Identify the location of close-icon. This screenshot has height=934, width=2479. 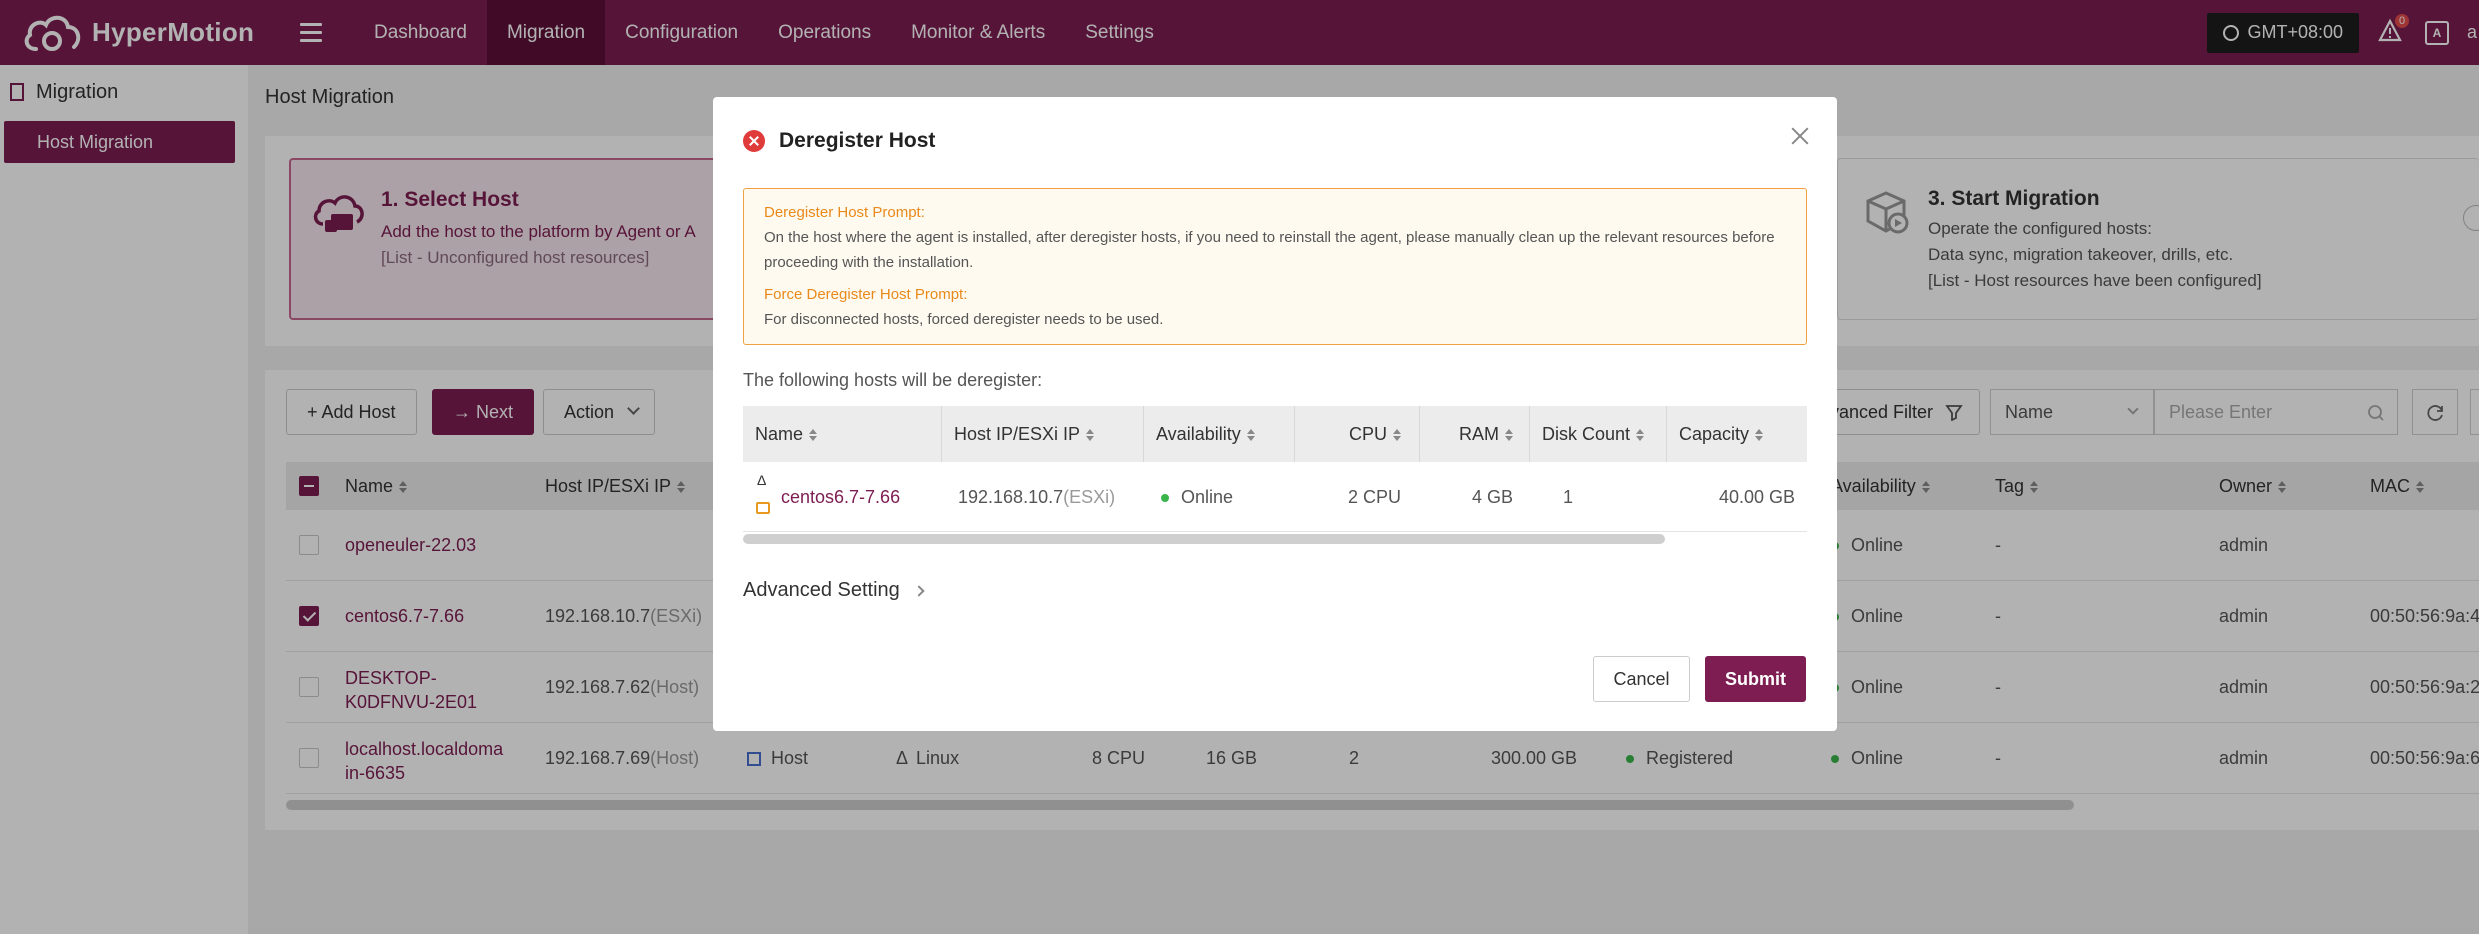
(1800, 136).